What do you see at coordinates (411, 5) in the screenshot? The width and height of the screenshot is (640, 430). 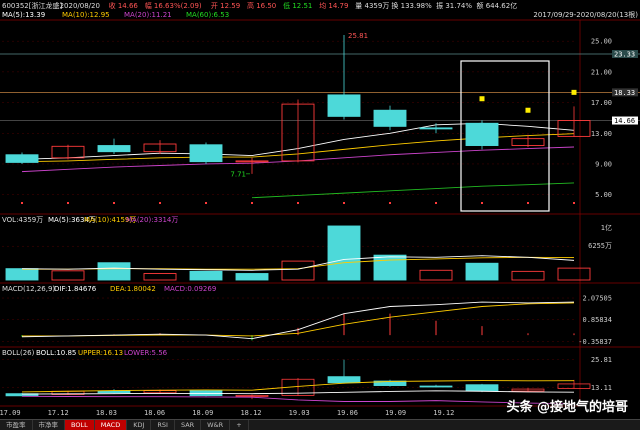 I see `header-field-9: 换 133.98%` at bounding box center [411, 5].